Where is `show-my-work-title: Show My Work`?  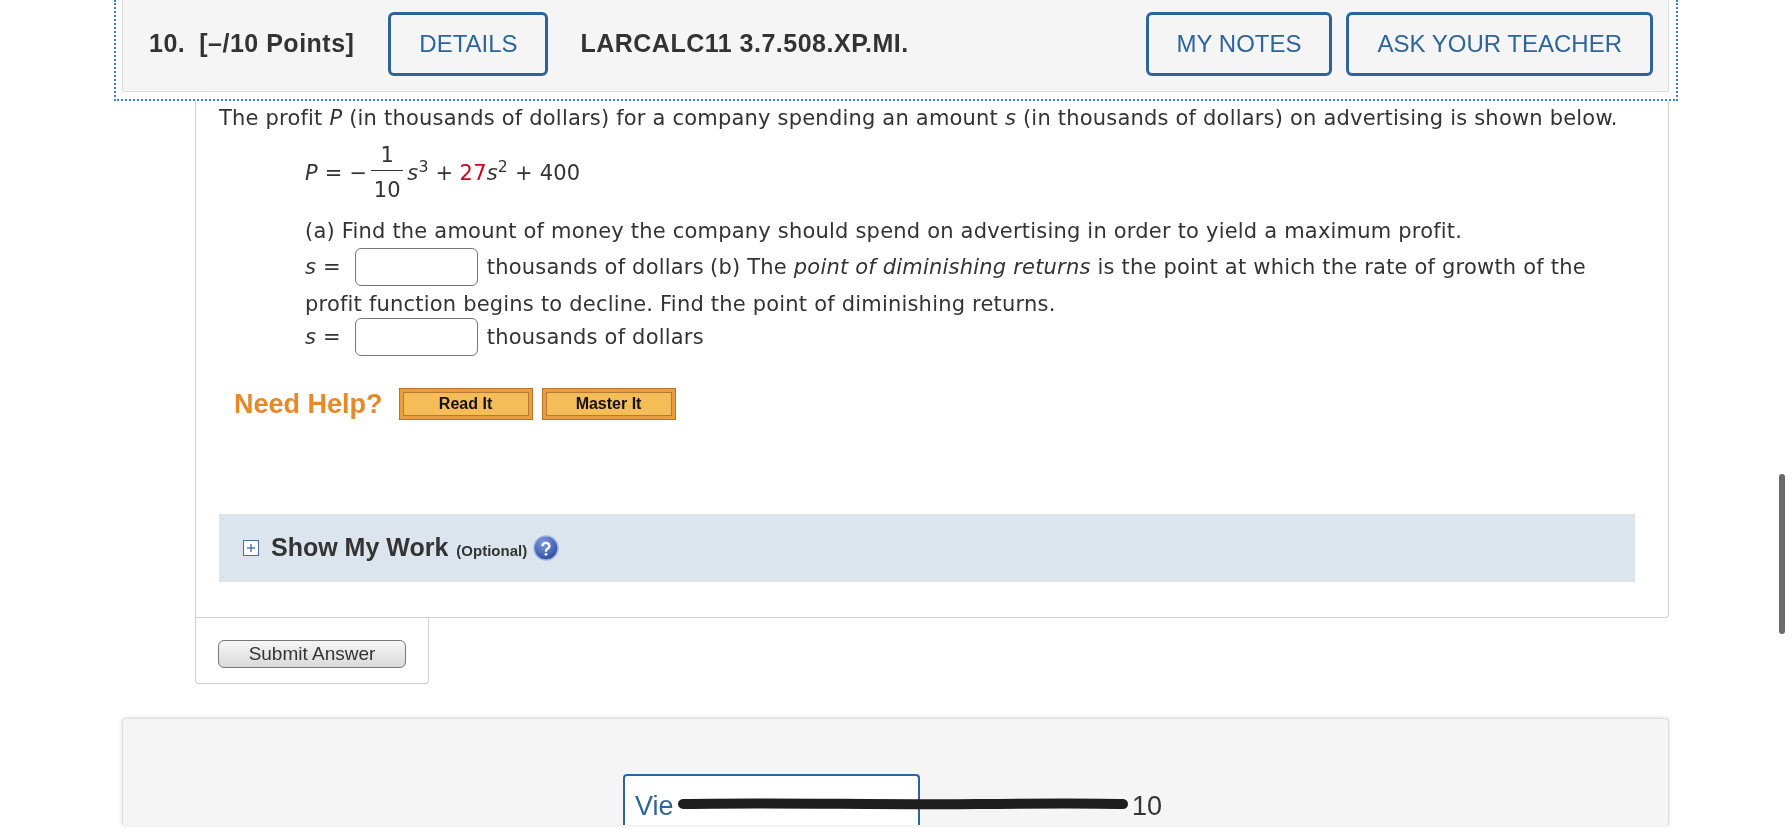 show-my-work-title: Show My Work is located at coordinates (360, 548).